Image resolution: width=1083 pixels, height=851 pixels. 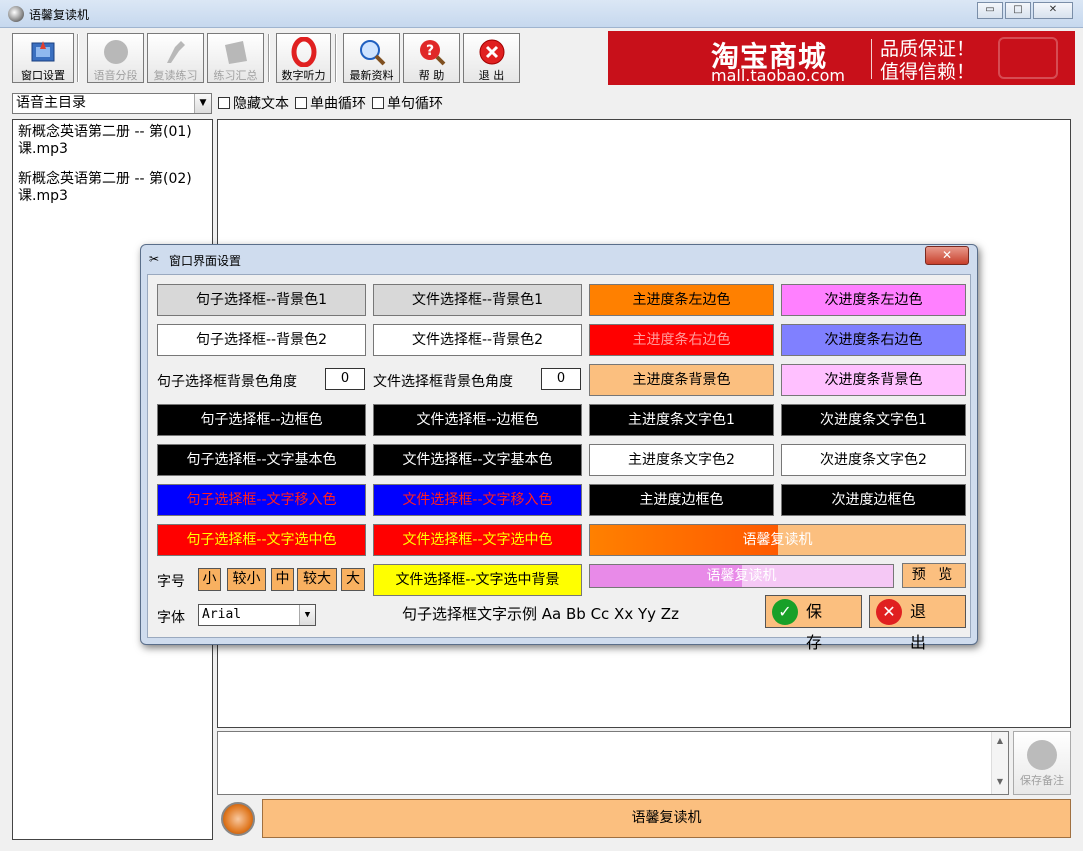 I want to click on repeat-practice-button: 复读练习, so click(x=175, y=58).